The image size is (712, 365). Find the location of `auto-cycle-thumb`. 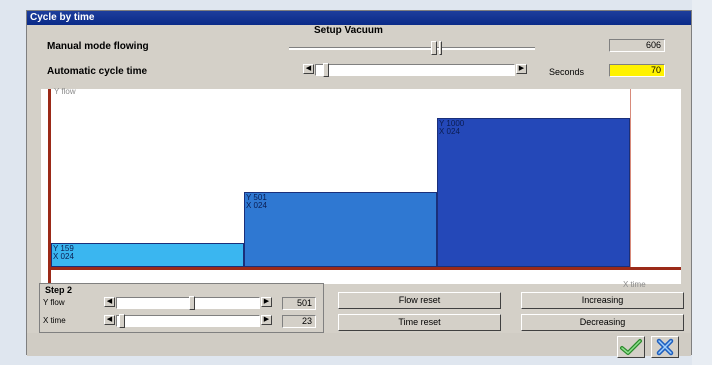

auto-cycle-thumb is located at coordinates (326, 70).